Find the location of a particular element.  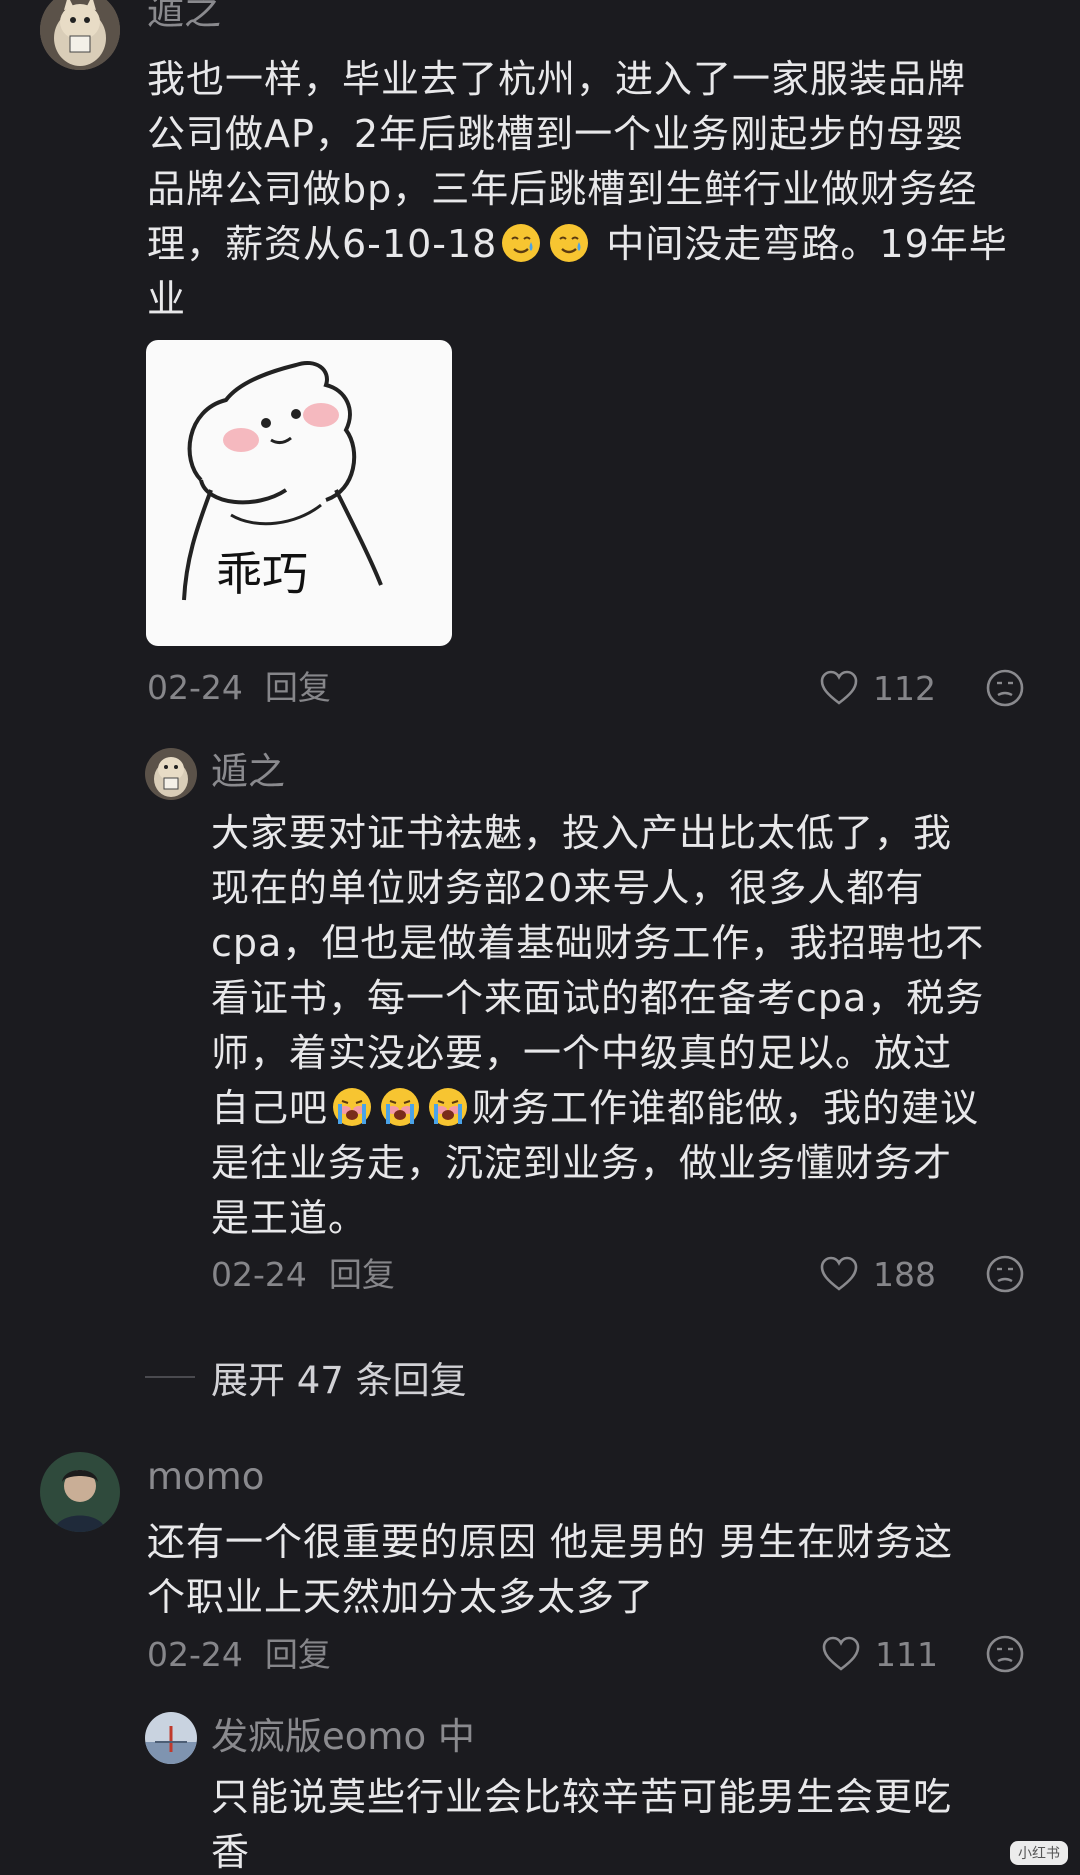

comment-author: momo is located at coordinates (205, 1477).